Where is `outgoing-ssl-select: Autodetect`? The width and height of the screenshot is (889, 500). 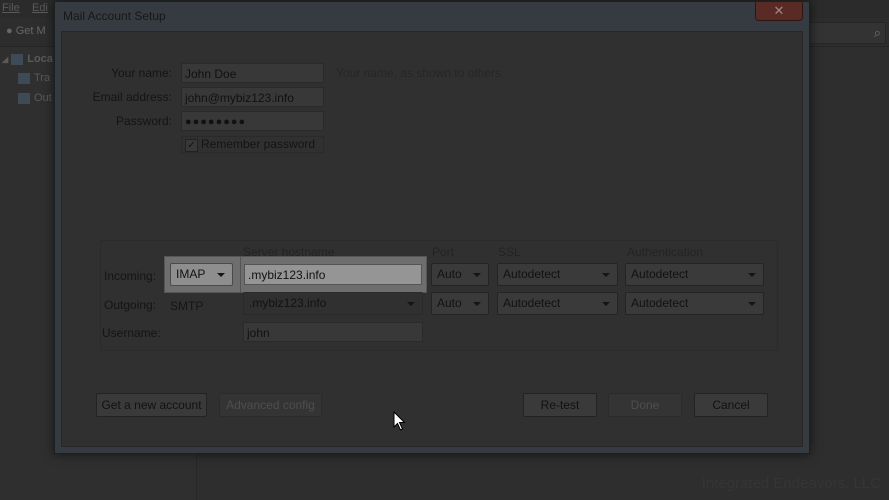 outgoing-ssl-select: Autodetect is located at coordinates (557, 303).